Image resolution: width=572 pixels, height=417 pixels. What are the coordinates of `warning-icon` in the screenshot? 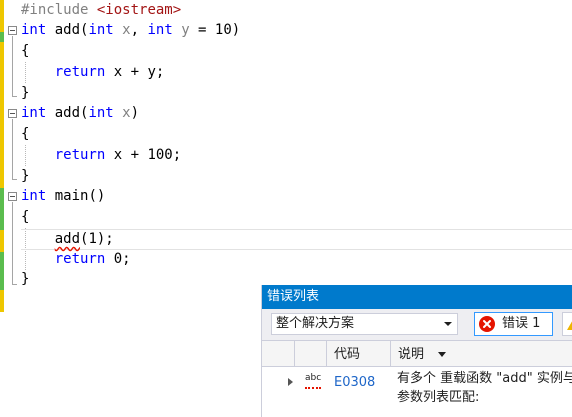 It's located at (569, 324).